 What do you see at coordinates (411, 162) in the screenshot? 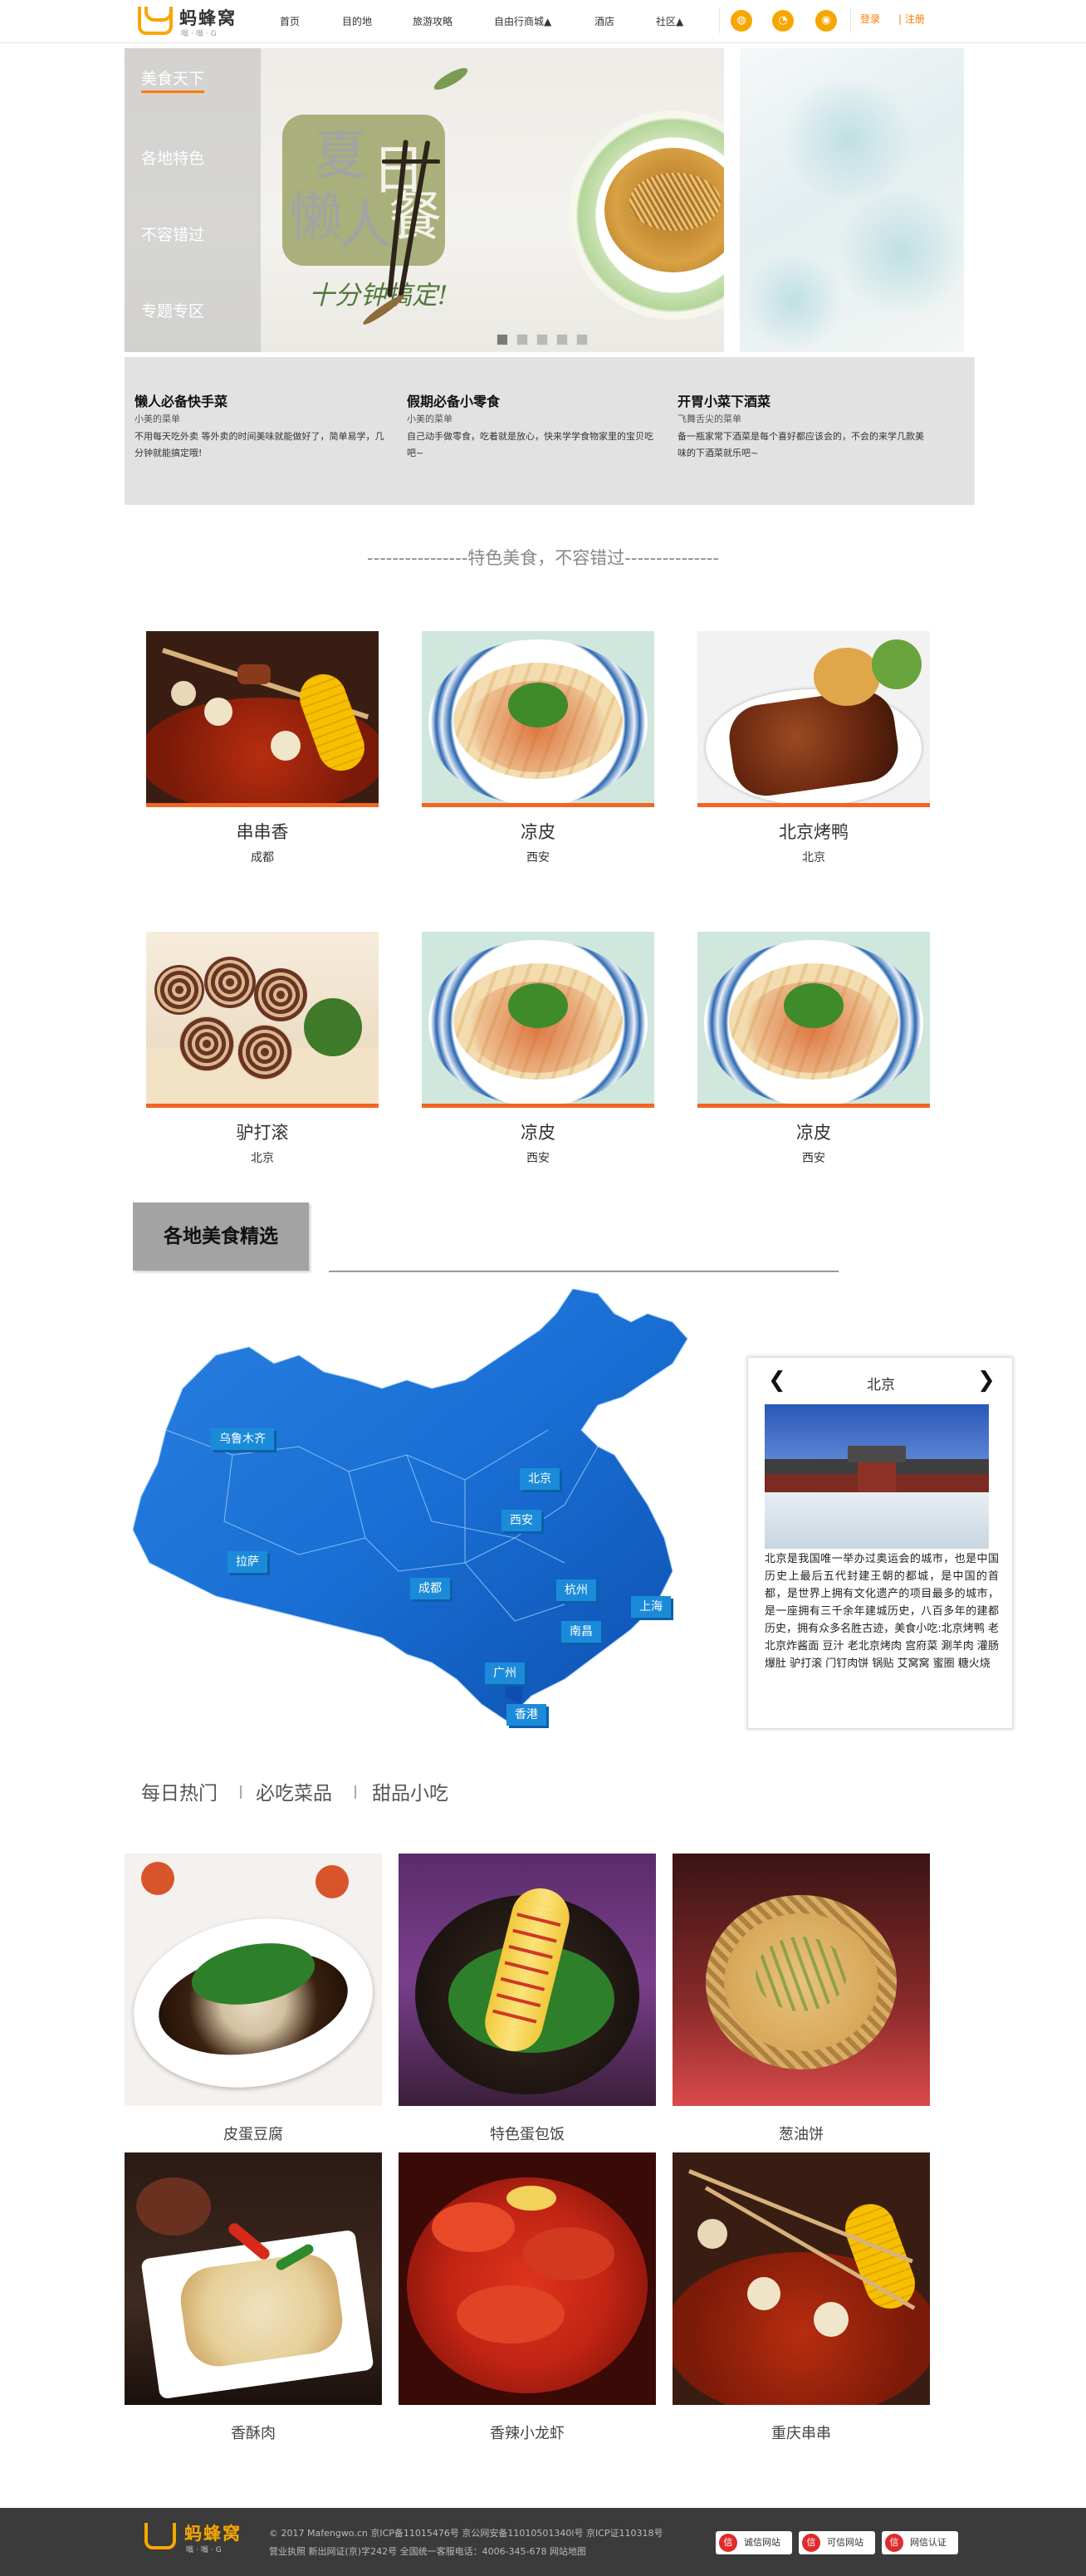
I see `chopstick-rest` at bounding box center [411, 162].